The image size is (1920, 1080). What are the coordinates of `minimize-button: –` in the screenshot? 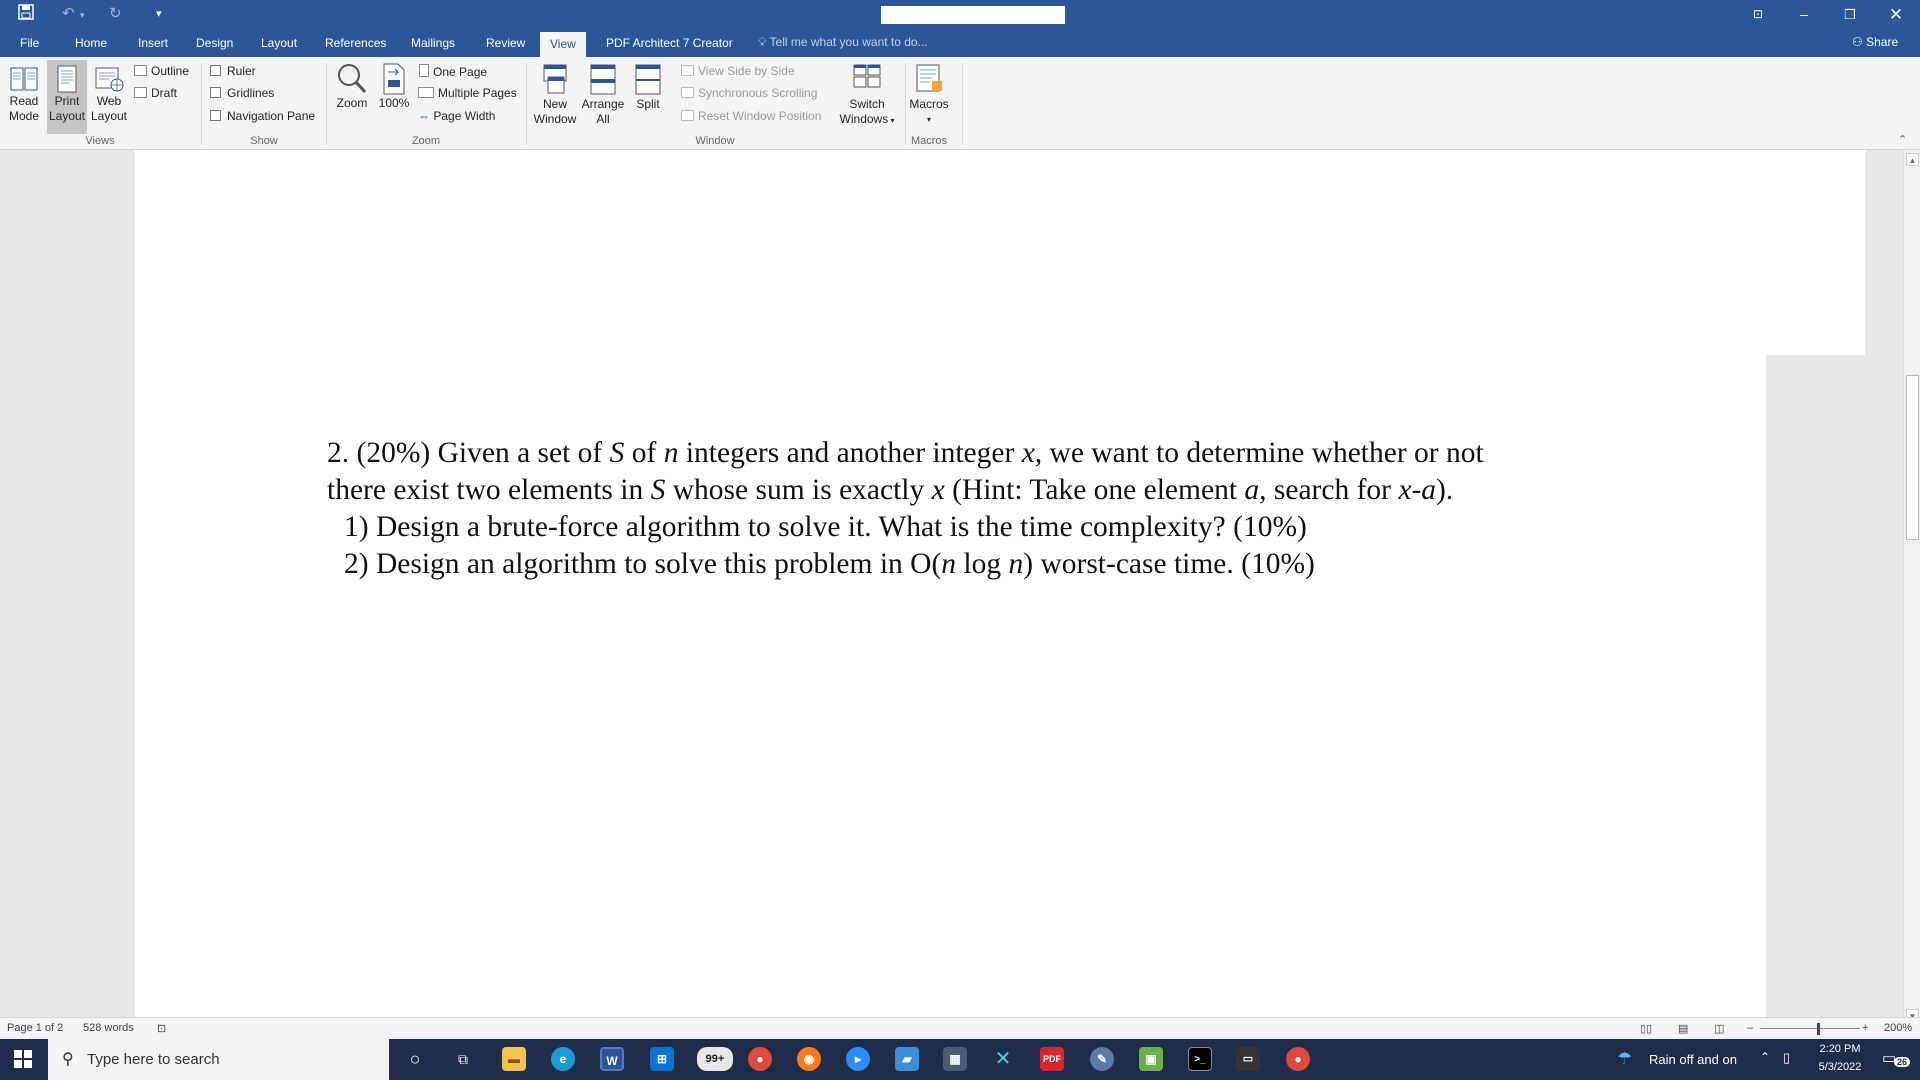 It's located at (1804, 14).